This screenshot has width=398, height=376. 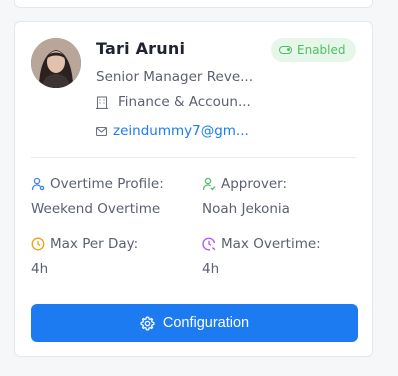 I want to click on configuration-button: Configuration, so click(x=194, y=323).